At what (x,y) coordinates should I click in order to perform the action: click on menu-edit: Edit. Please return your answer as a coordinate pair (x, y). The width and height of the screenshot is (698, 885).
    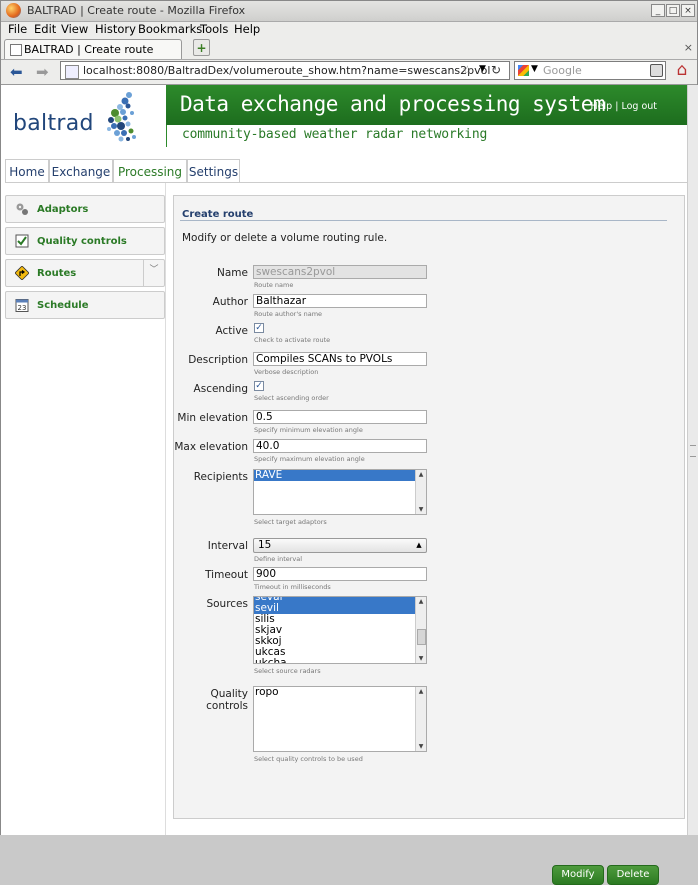
    Looking at the image, I should click on (45, 29).